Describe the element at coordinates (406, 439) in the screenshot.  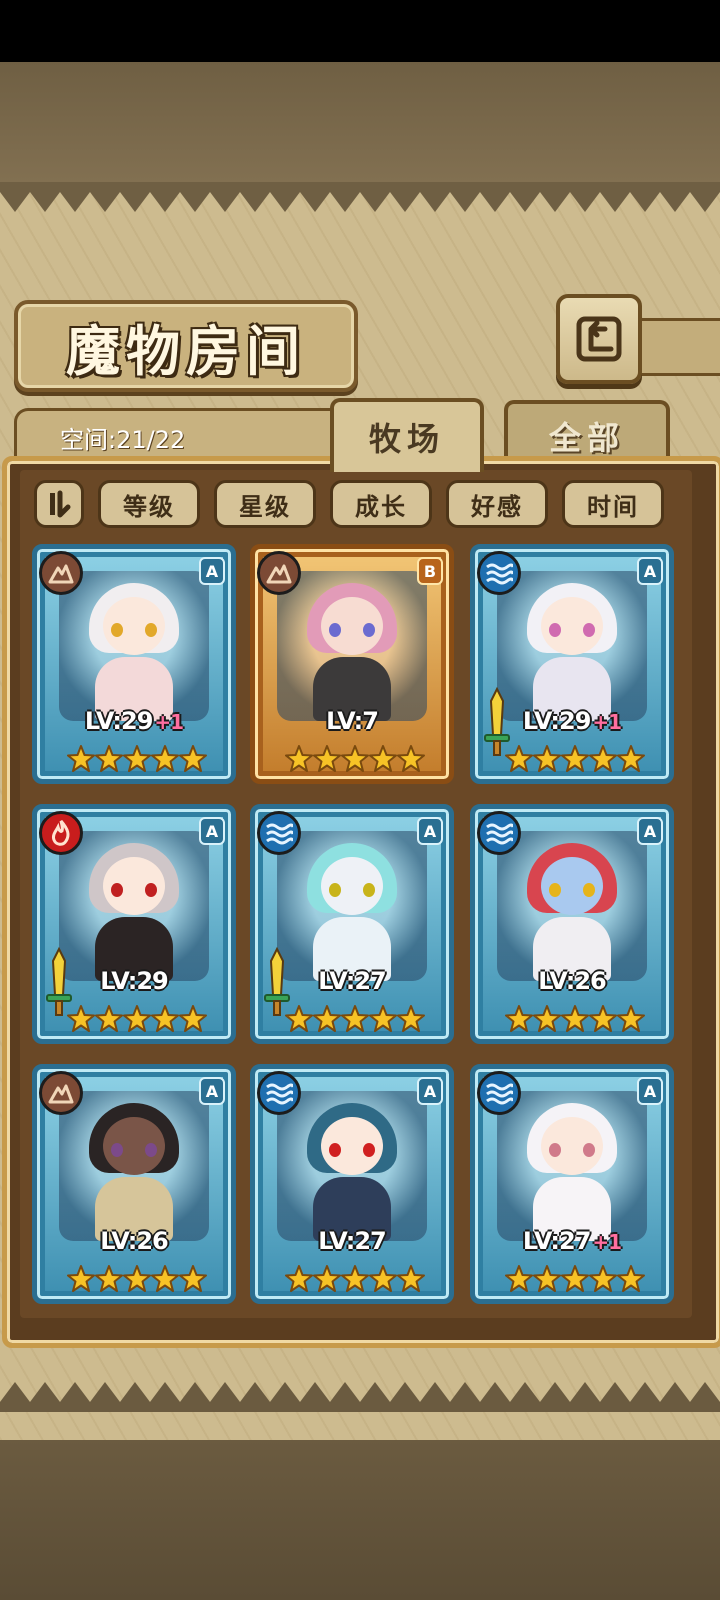
I see `tab-ranch-label: 牧场` at that location.